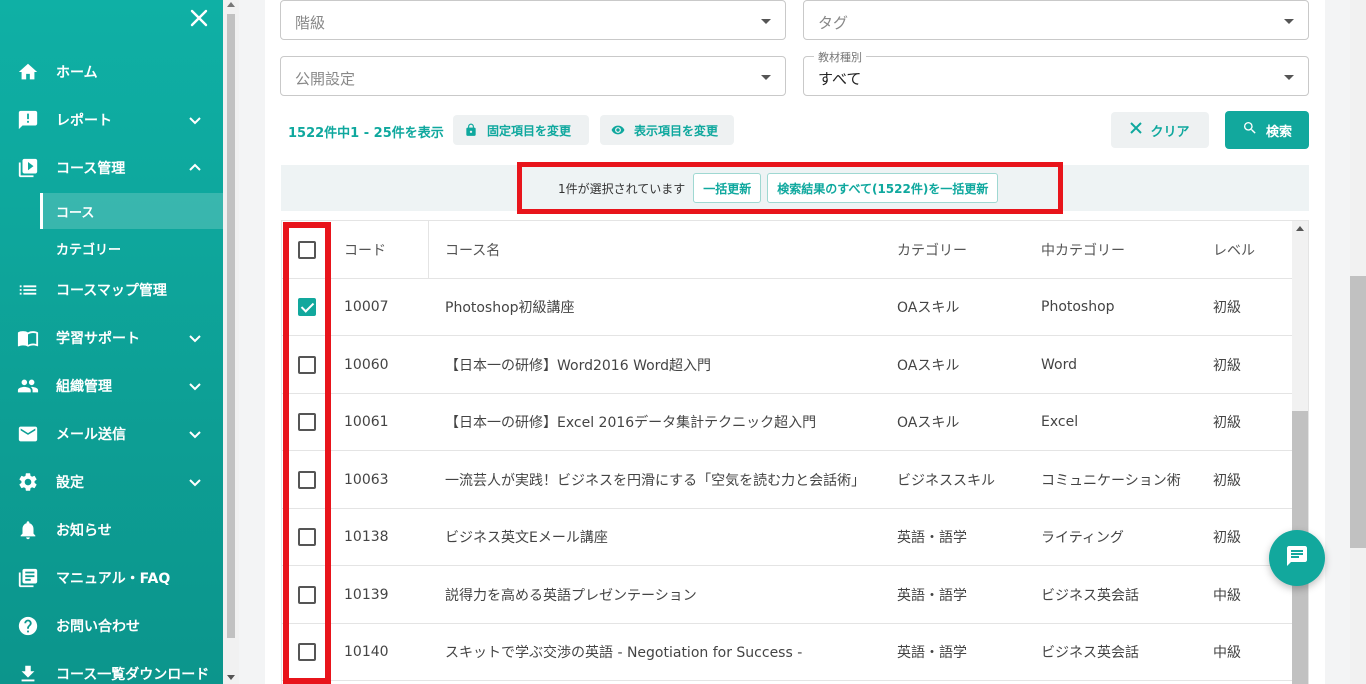 This screenshot has height=684, width=1366. What do you see at coordinates (1300, 452) in the screenshot?
I see `table-scrollbar` at bounding box center [1300, 452].